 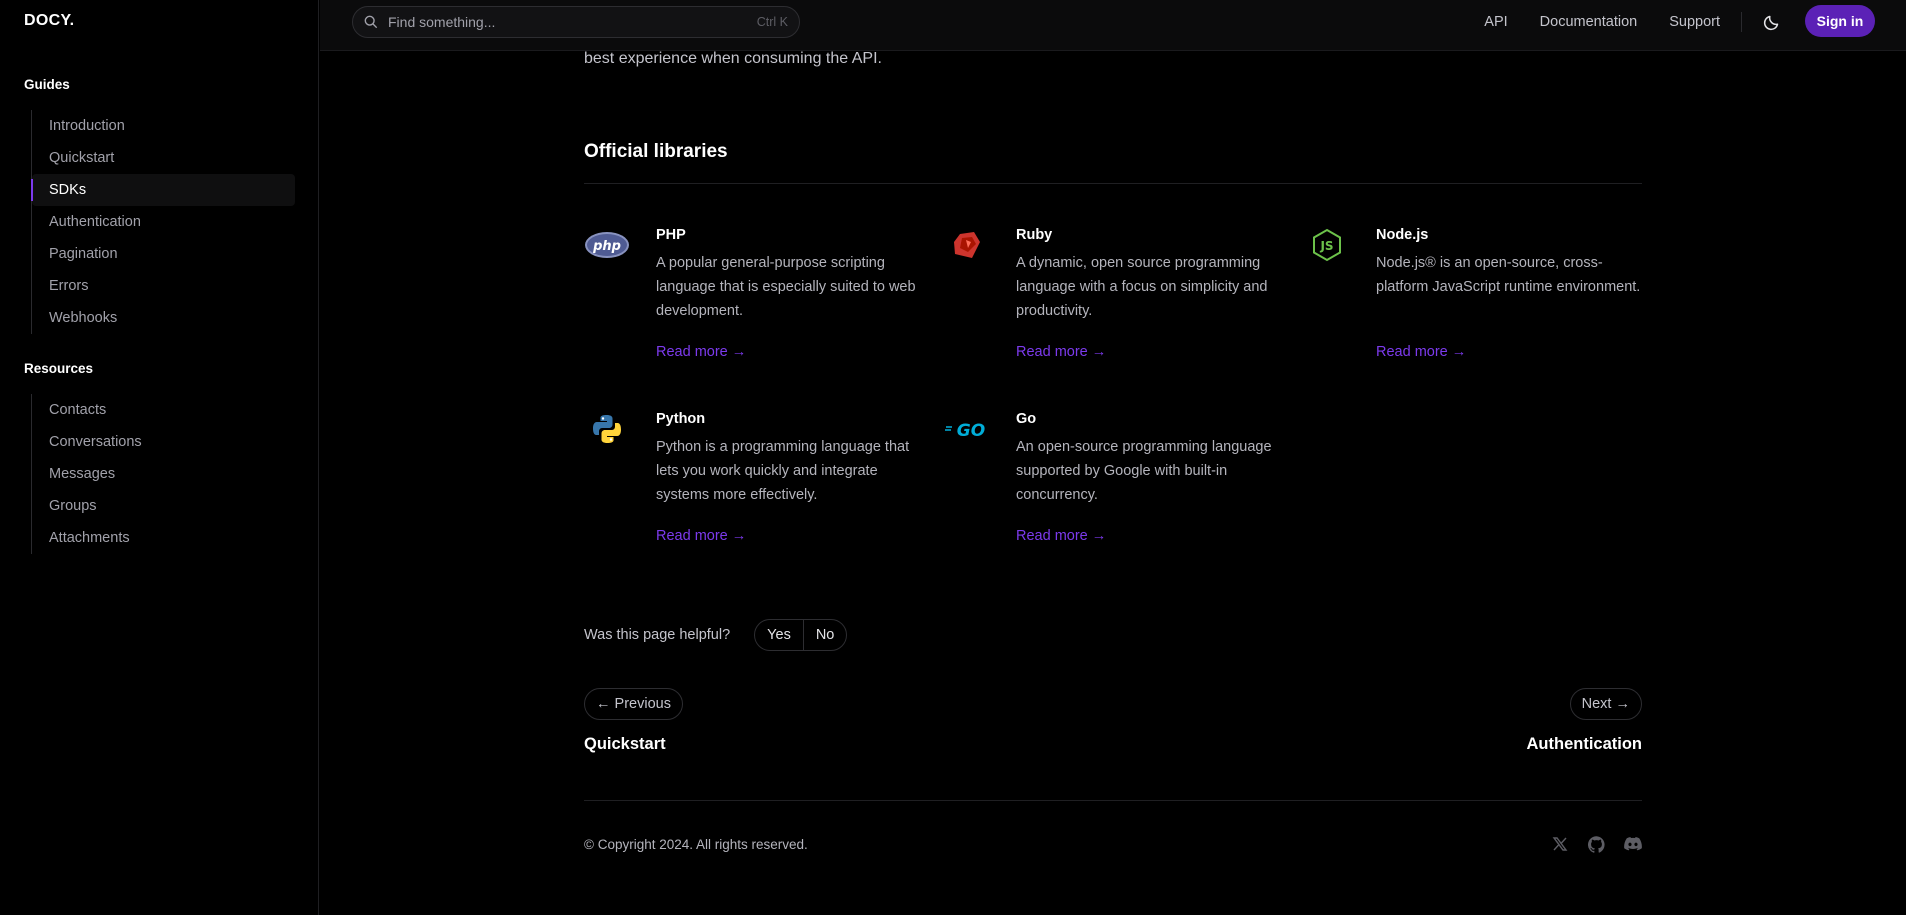 I want to click on sidebar-item-authentication: Authentication, so click(x=163, y=222).